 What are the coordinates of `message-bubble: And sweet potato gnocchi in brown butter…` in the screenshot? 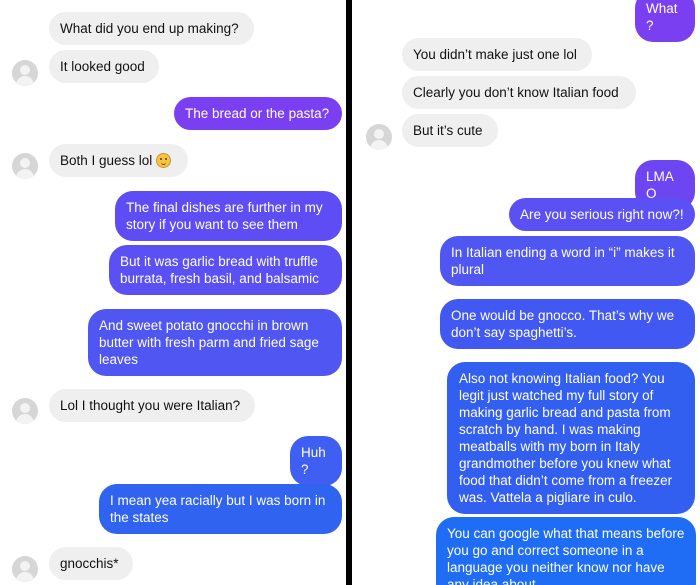 It's located at (215, 342).